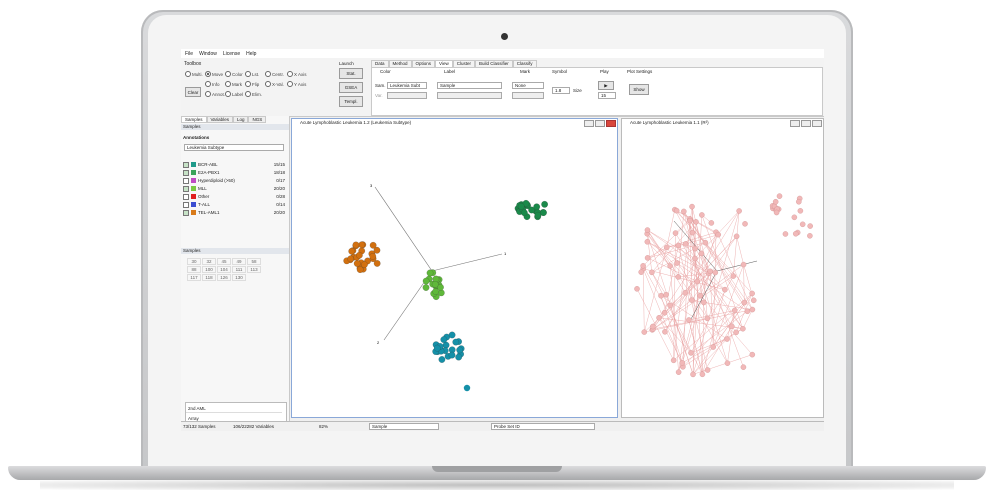 The height and width of the screenshot is (495, 994). What do you see at coordinates (239, 277) in the screenshot?
I see `sample-cell: 130` at bounding box center [239, 277].